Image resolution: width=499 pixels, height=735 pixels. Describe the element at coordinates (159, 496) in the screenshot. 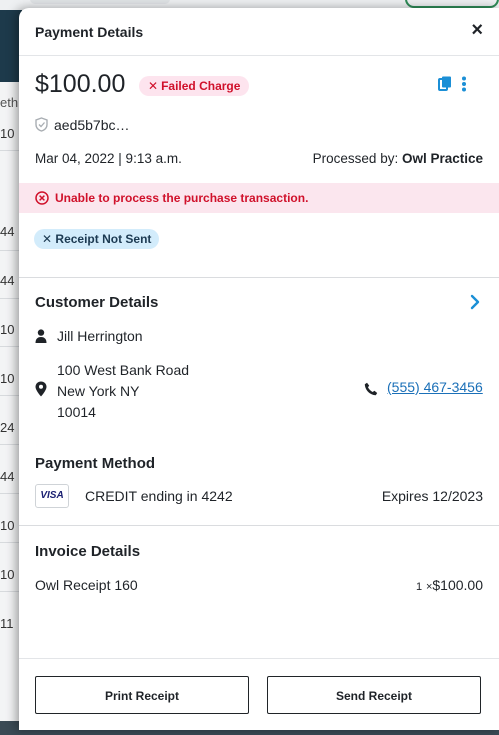

I see `card-description: CREDIT ending in 4242` at that location.